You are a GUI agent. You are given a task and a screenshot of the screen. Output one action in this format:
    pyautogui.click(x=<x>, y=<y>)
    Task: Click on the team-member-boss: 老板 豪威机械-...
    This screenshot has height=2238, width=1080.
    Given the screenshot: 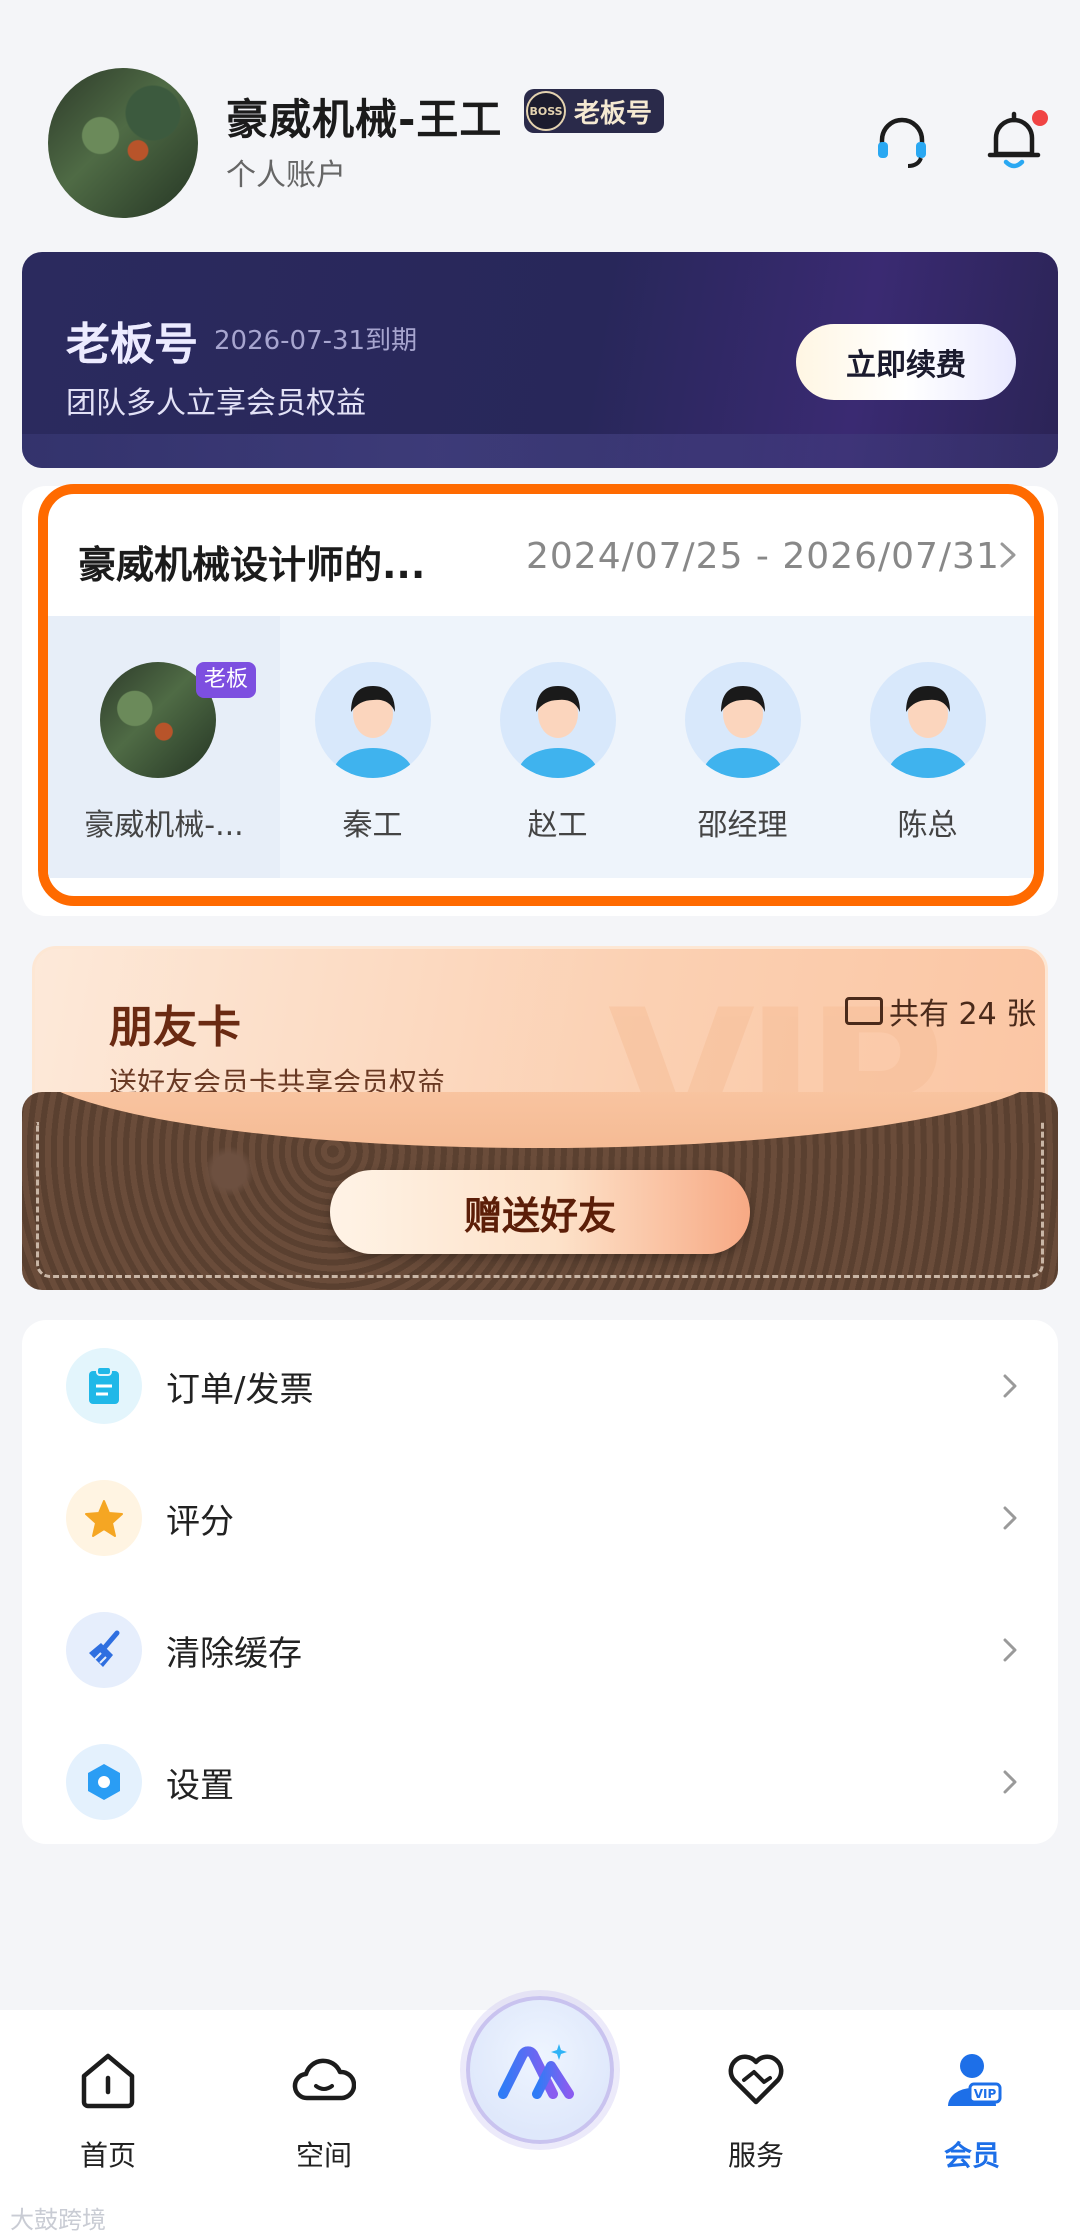 What is the action you would take?
    pyautogui.click(x=164, y=747)
    